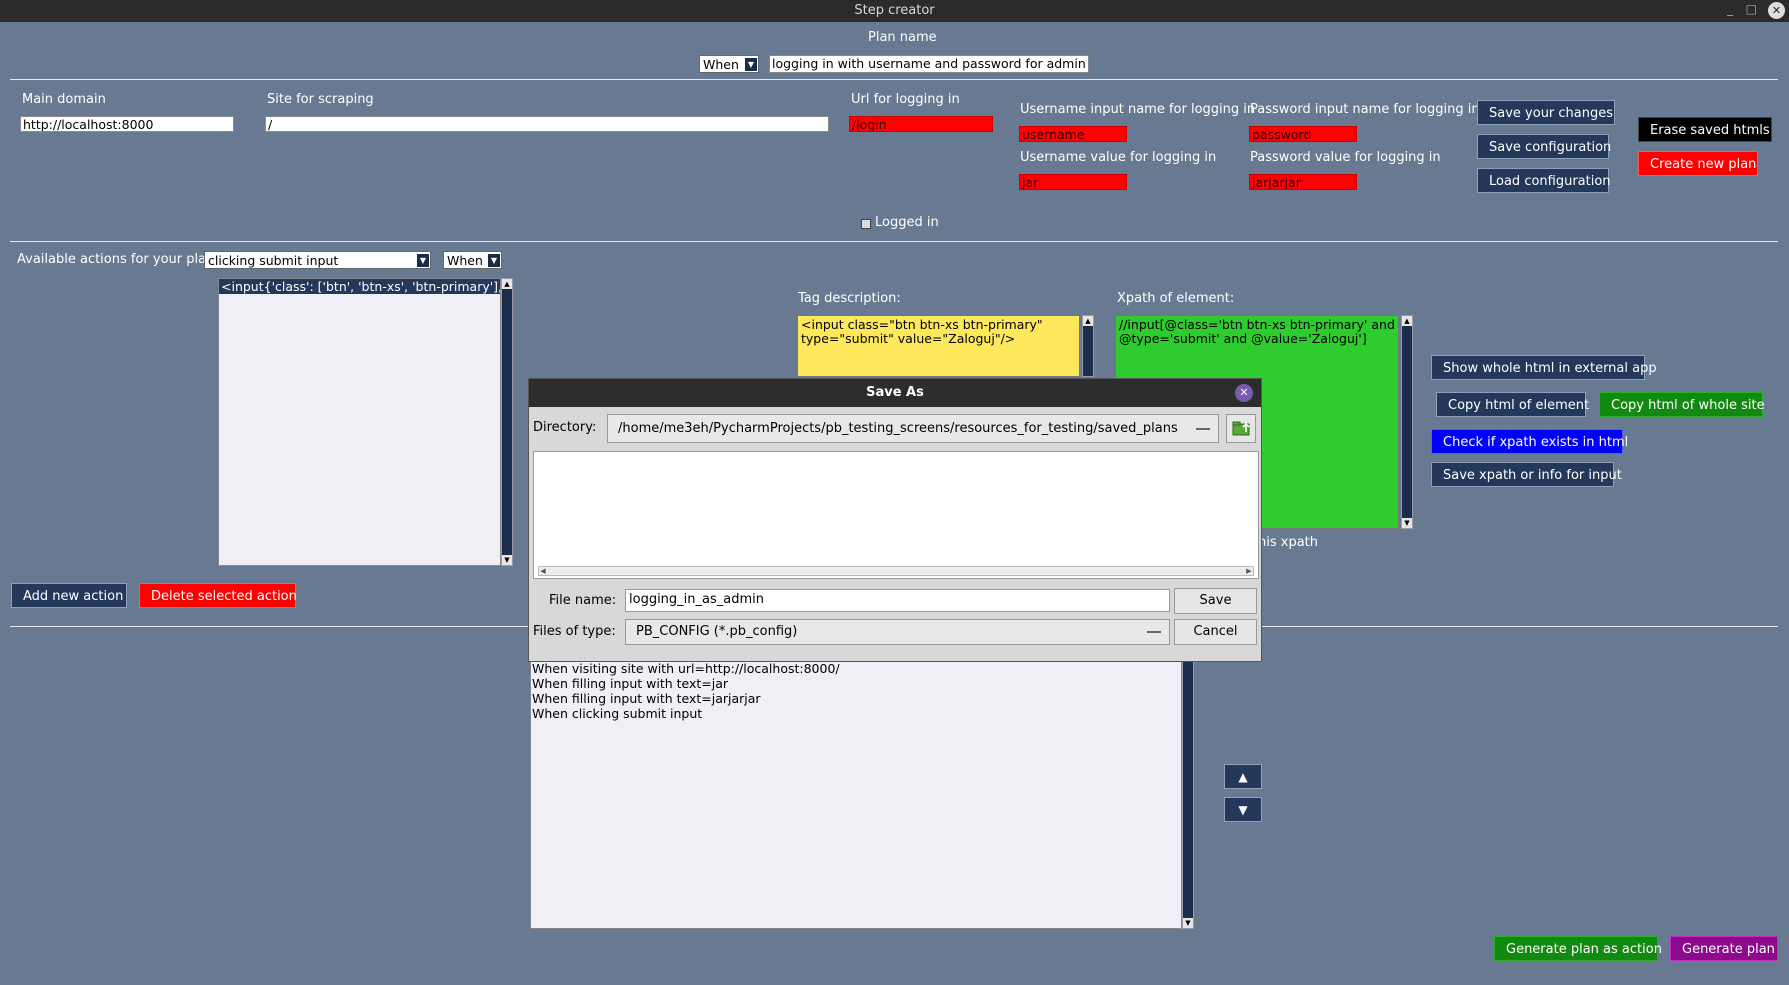 Image resolution: width=1789 pixels, height=985 pixels. I want to click on xpath-check-label: his xpath, so click(1288, 542).